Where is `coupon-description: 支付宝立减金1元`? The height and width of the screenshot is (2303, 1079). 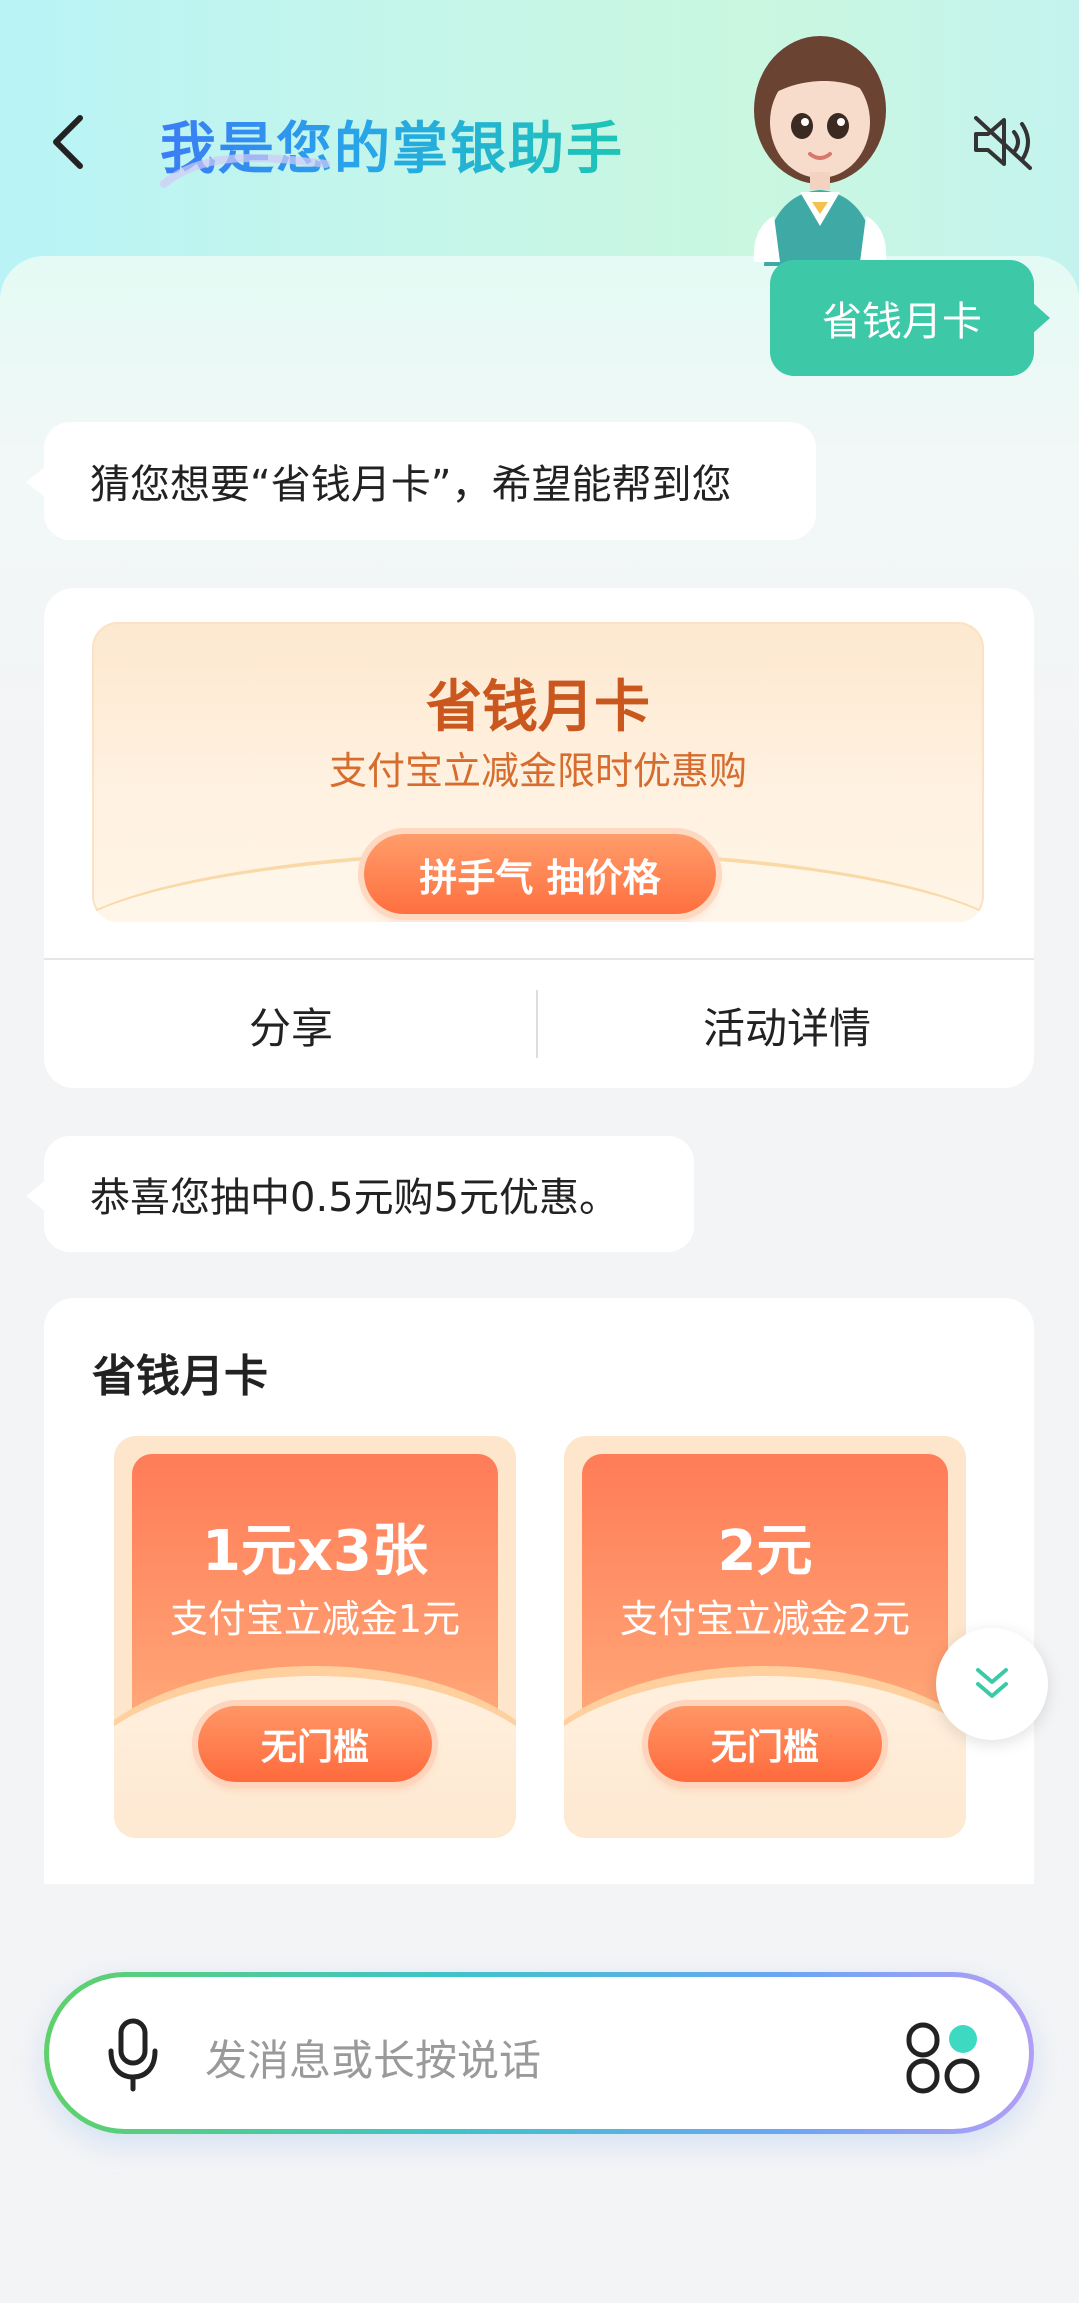 coupon-description: 支付宝立减金1元 is located at coordinates (315, 1619).